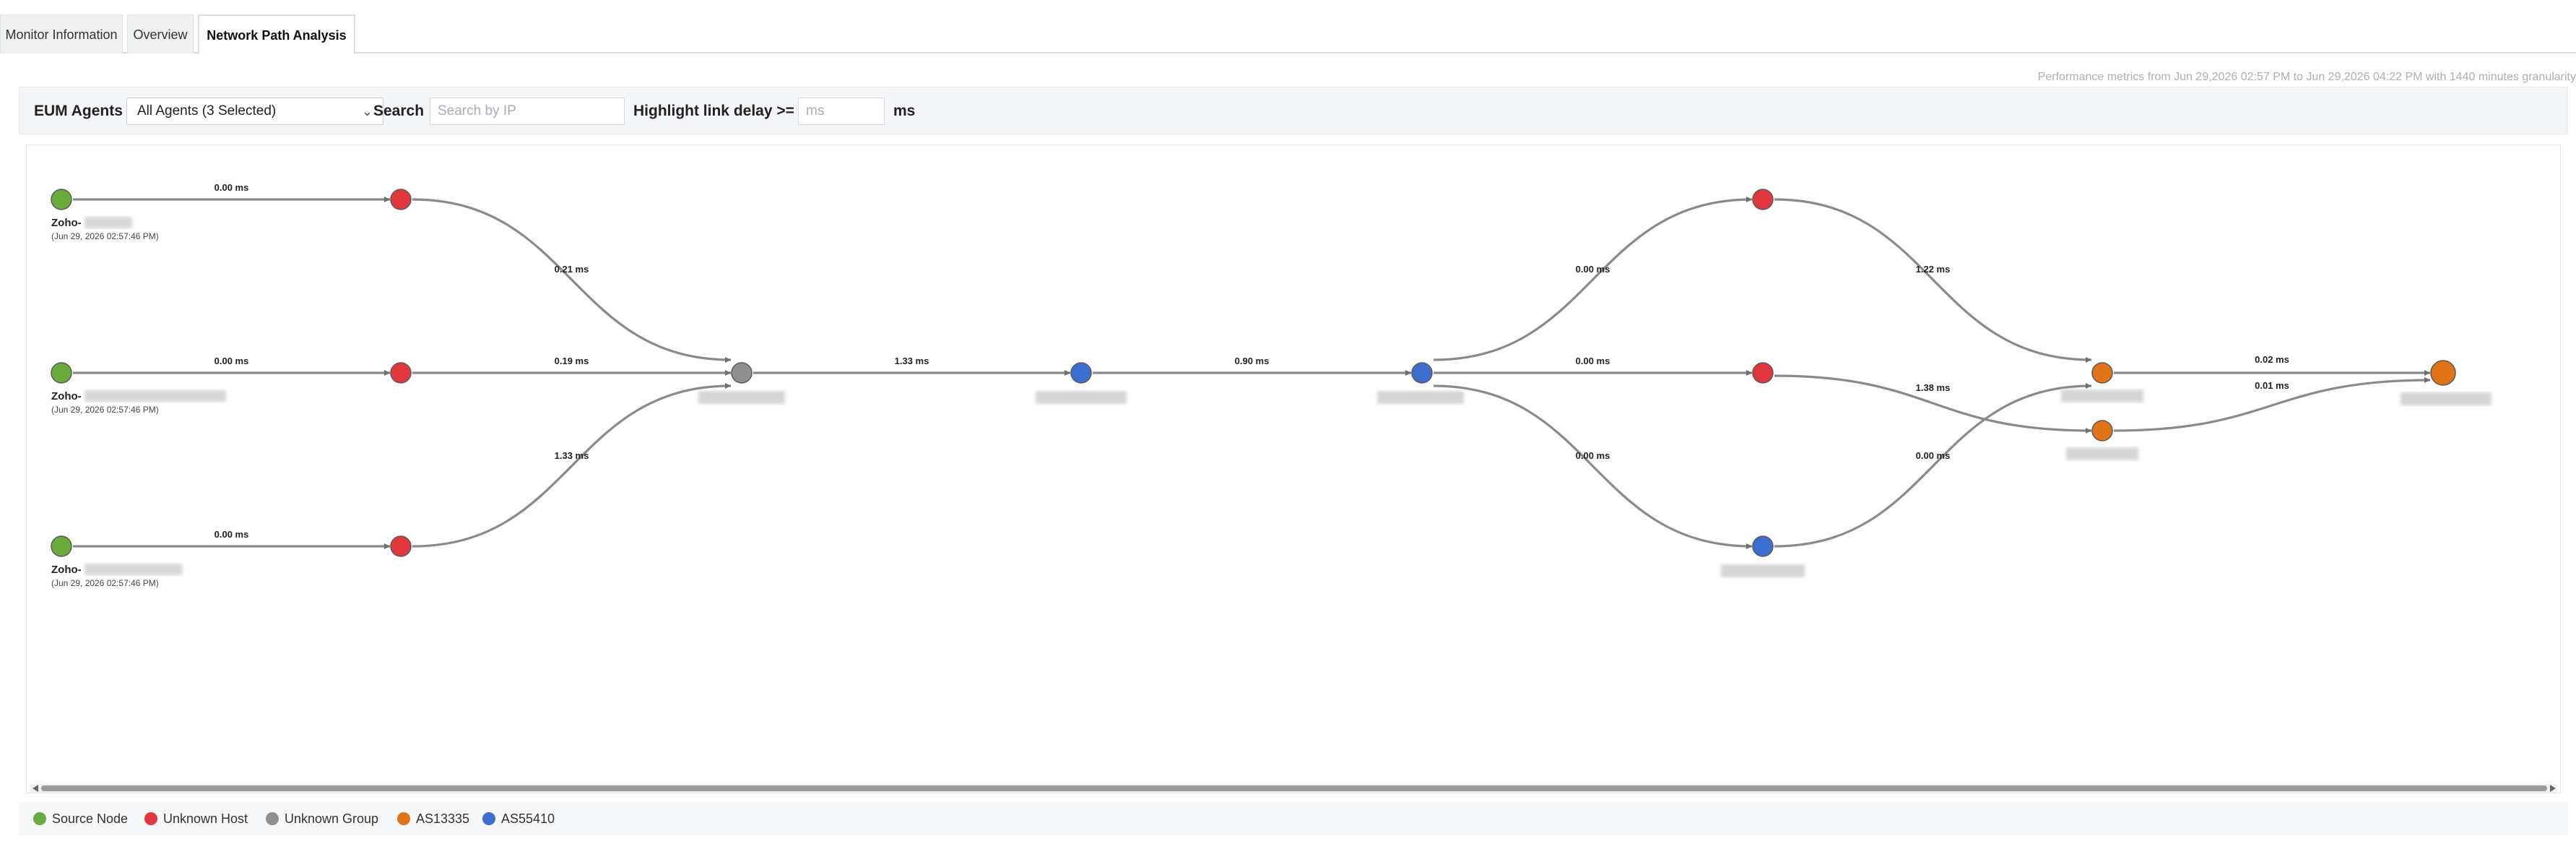  I want to click on legend-item-as55410: AS55410, so click(518, 818).